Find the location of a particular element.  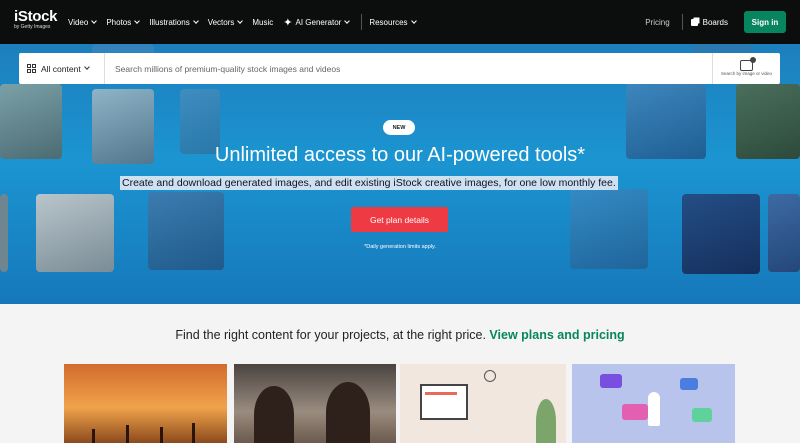

monitor-illustration is located at coordinates (444, 402).